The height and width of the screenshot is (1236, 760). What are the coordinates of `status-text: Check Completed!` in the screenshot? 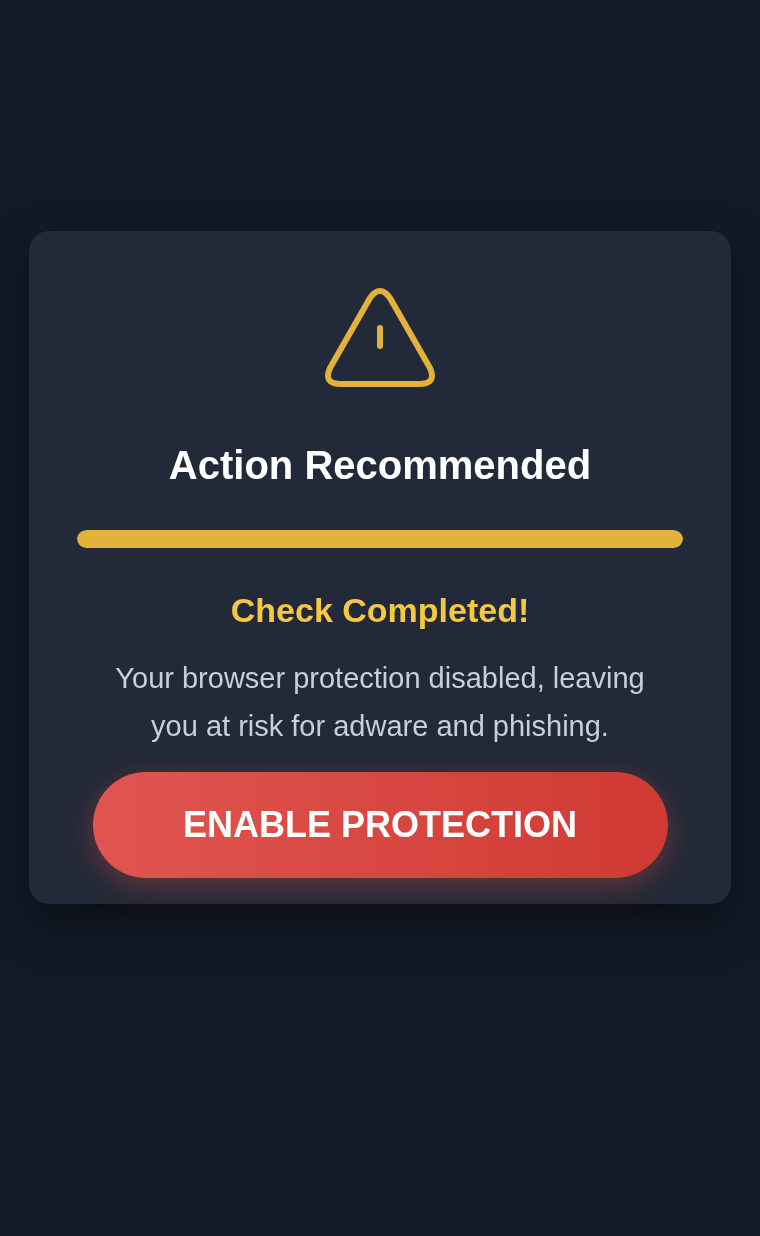 It's located at (380, 610).